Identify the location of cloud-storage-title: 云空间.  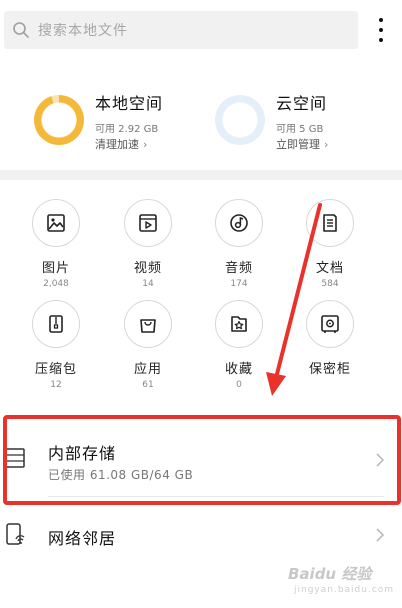
(302, 103).